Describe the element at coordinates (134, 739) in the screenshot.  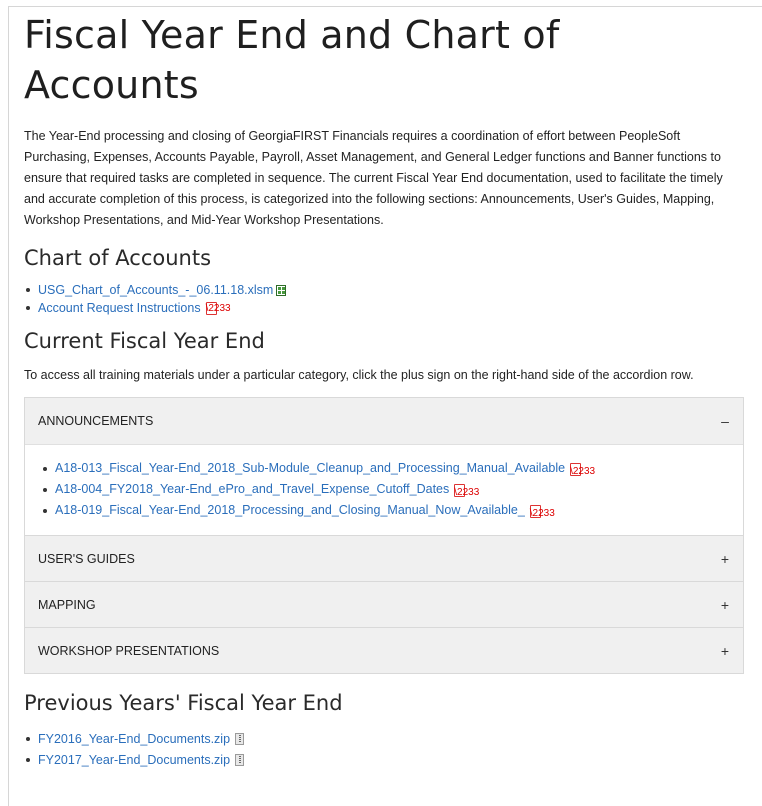
I see `fy2016-zip-link: FY2016_Year-End_Documents.zip` at that location.